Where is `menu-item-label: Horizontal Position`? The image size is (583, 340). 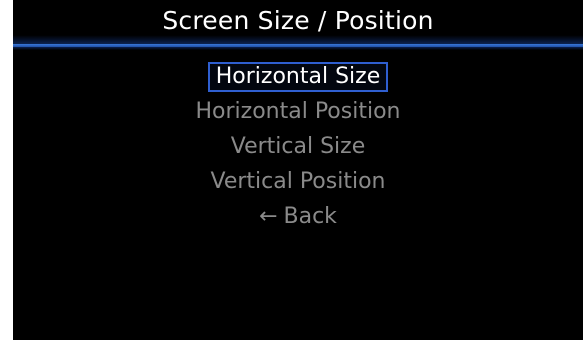
menu-item-label: Horizontal Position is located at coordinates (298, 111).